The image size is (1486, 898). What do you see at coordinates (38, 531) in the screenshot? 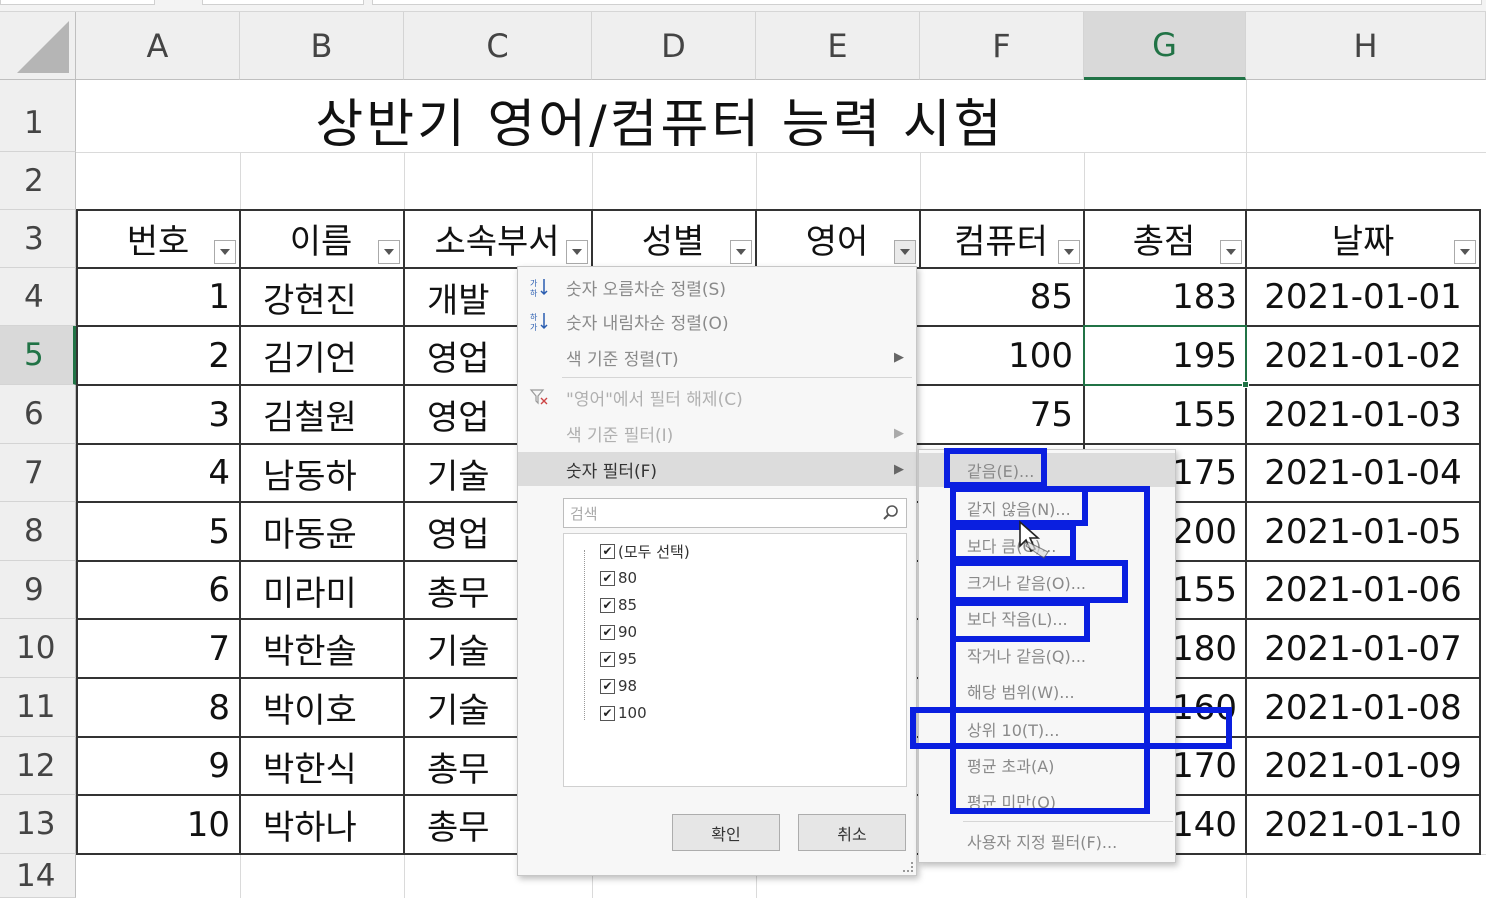
I see `row-header-8: 8` at bounding box center [38, 531].